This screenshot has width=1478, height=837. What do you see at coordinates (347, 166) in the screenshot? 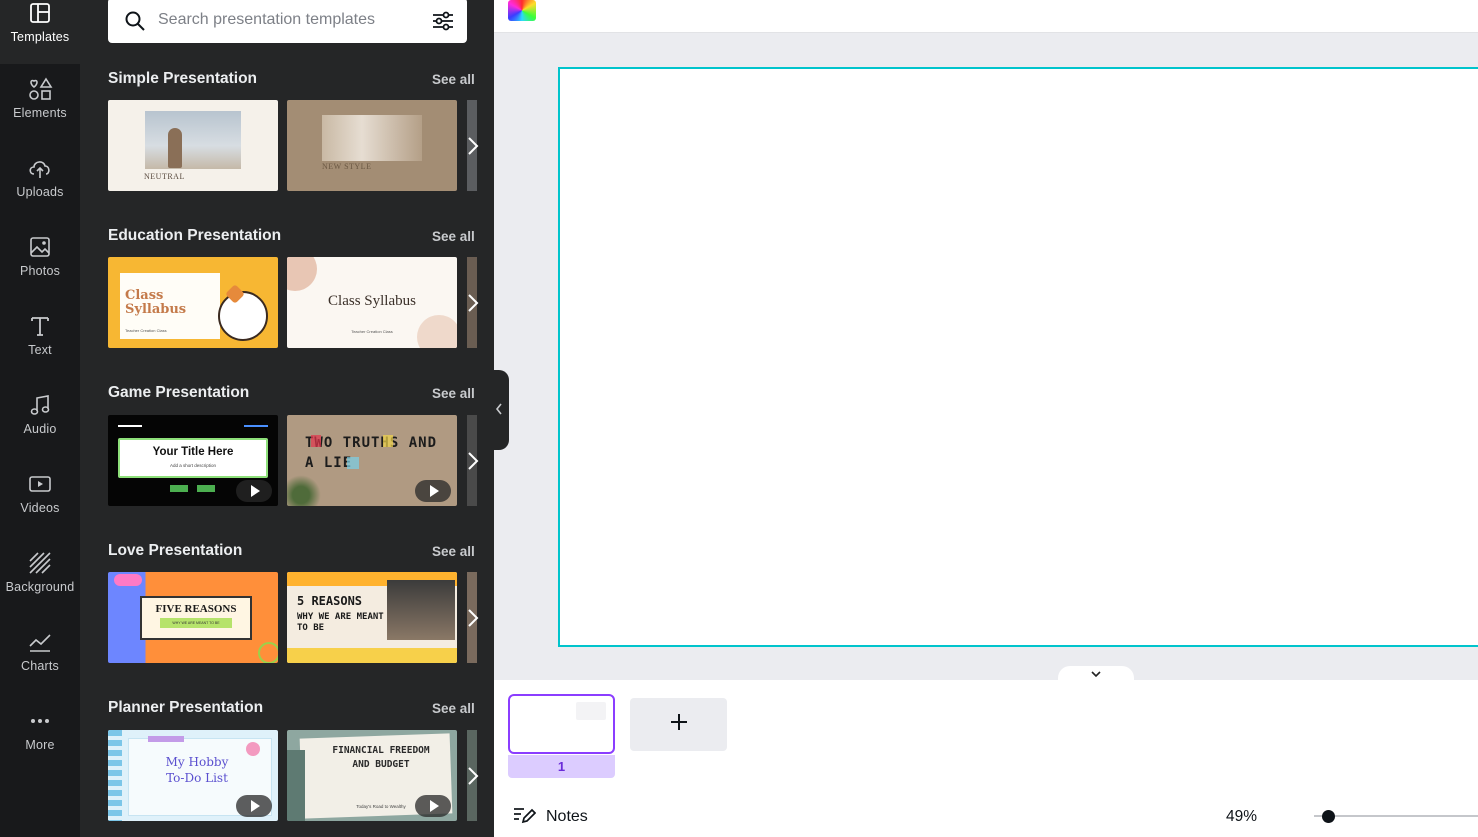
I see `template-title: NEW STYLE` at bounding box center [347, 166].